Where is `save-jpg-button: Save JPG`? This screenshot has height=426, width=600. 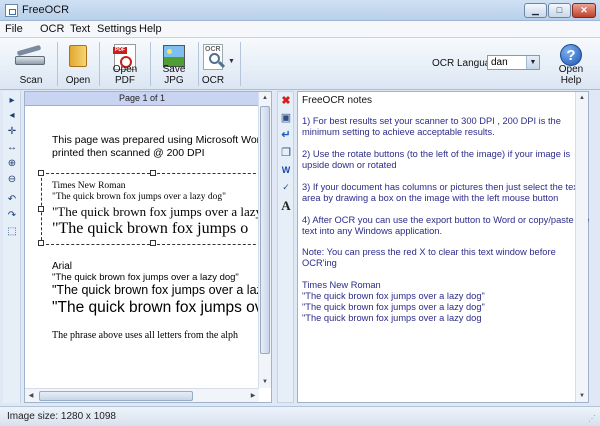
save-jpg-button: Save JPG is located at coordinates (174, 64).